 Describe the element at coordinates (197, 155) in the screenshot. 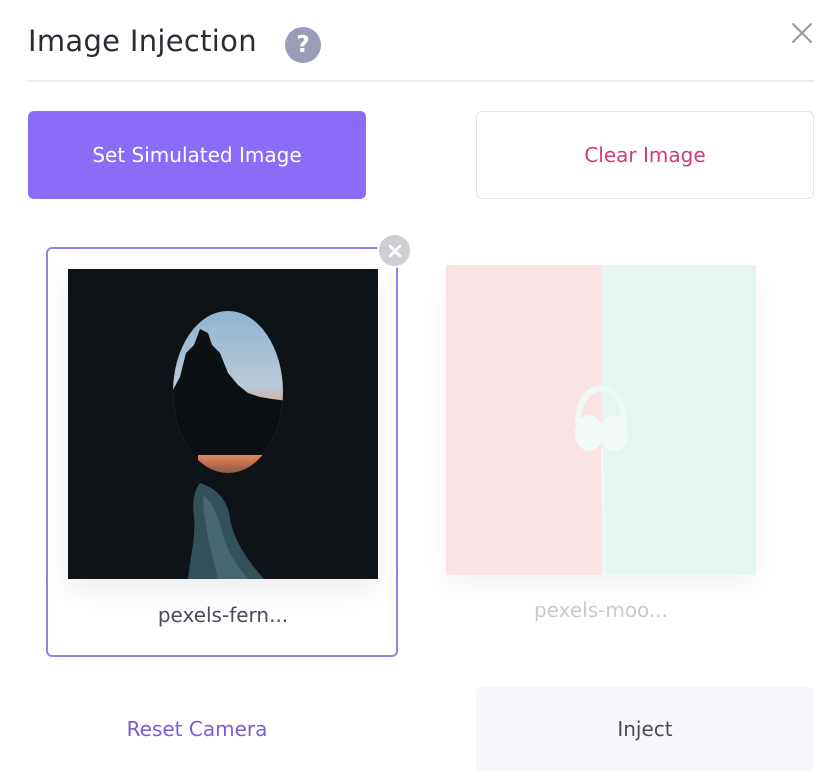

I see `set-simulated-image-button: Set Simulated Image` at that location.